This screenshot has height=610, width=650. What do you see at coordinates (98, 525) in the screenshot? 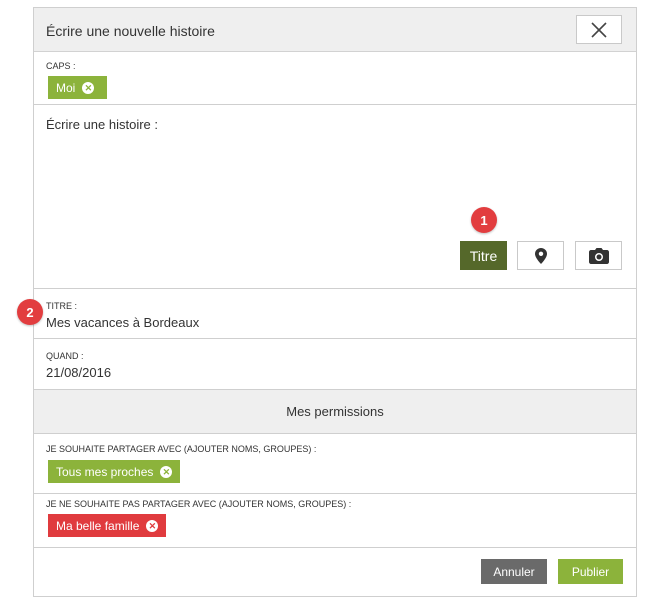
I see `noshare-chip-label: Ma belle famille` at bounding box center [98, 525].